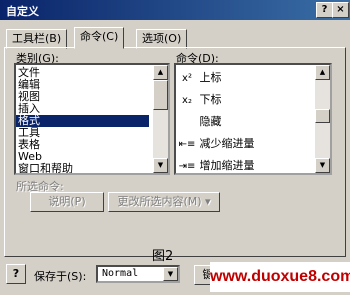 This screenshot has height=295, width=350. I want to click on title-bar: 自定义 ? ×, so click(175, 10).